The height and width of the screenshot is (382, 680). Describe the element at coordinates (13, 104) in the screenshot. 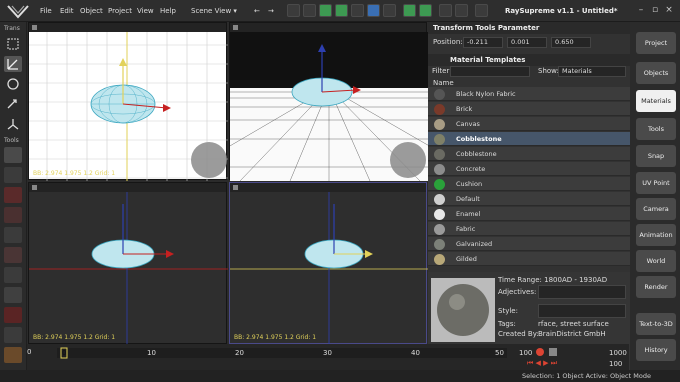

I see `scale-tool-icon` at that location.